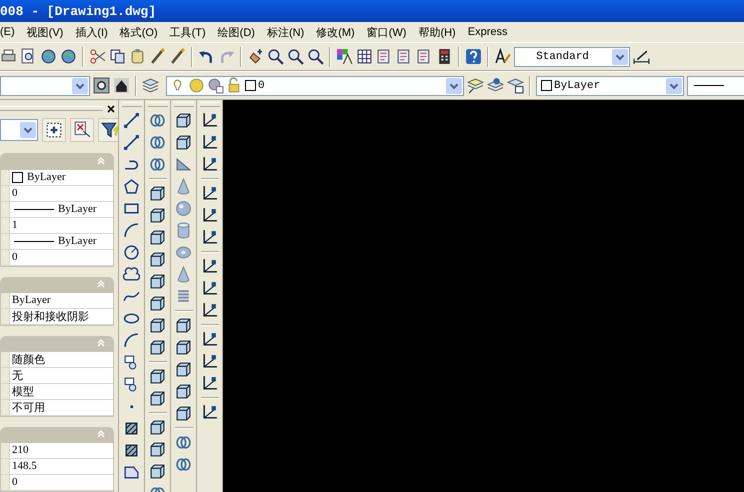  Describe the element at coordinates (117, 56) in the screenshot. I see `copy-icon` at that location.